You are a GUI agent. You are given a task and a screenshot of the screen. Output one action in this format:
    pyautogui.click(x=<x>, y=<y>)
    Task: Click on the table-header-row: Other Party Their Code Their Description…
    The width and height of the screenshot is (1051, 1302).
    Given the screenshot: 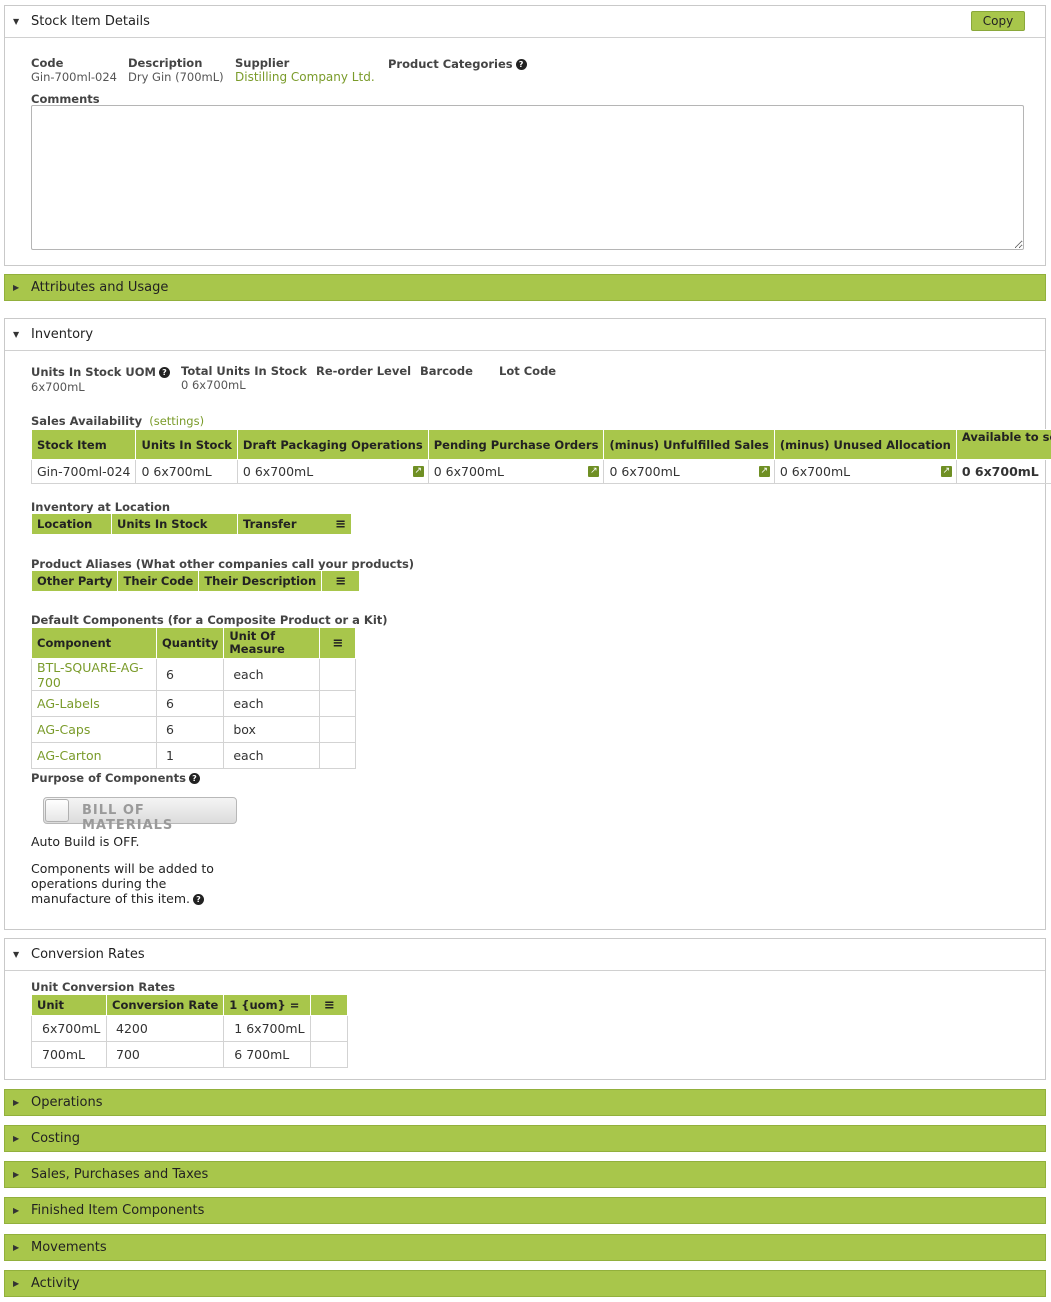 What is the action you would take?
    pyautogui.click(x=195, y=581)
    